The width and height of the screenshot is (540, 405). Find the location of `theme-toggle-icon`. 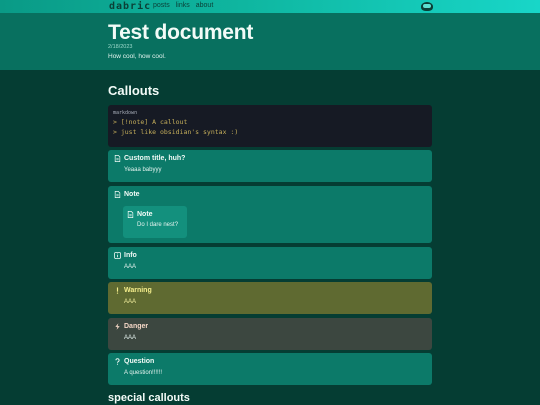

theme-toggle-icon is located at coordinates (427, 6).